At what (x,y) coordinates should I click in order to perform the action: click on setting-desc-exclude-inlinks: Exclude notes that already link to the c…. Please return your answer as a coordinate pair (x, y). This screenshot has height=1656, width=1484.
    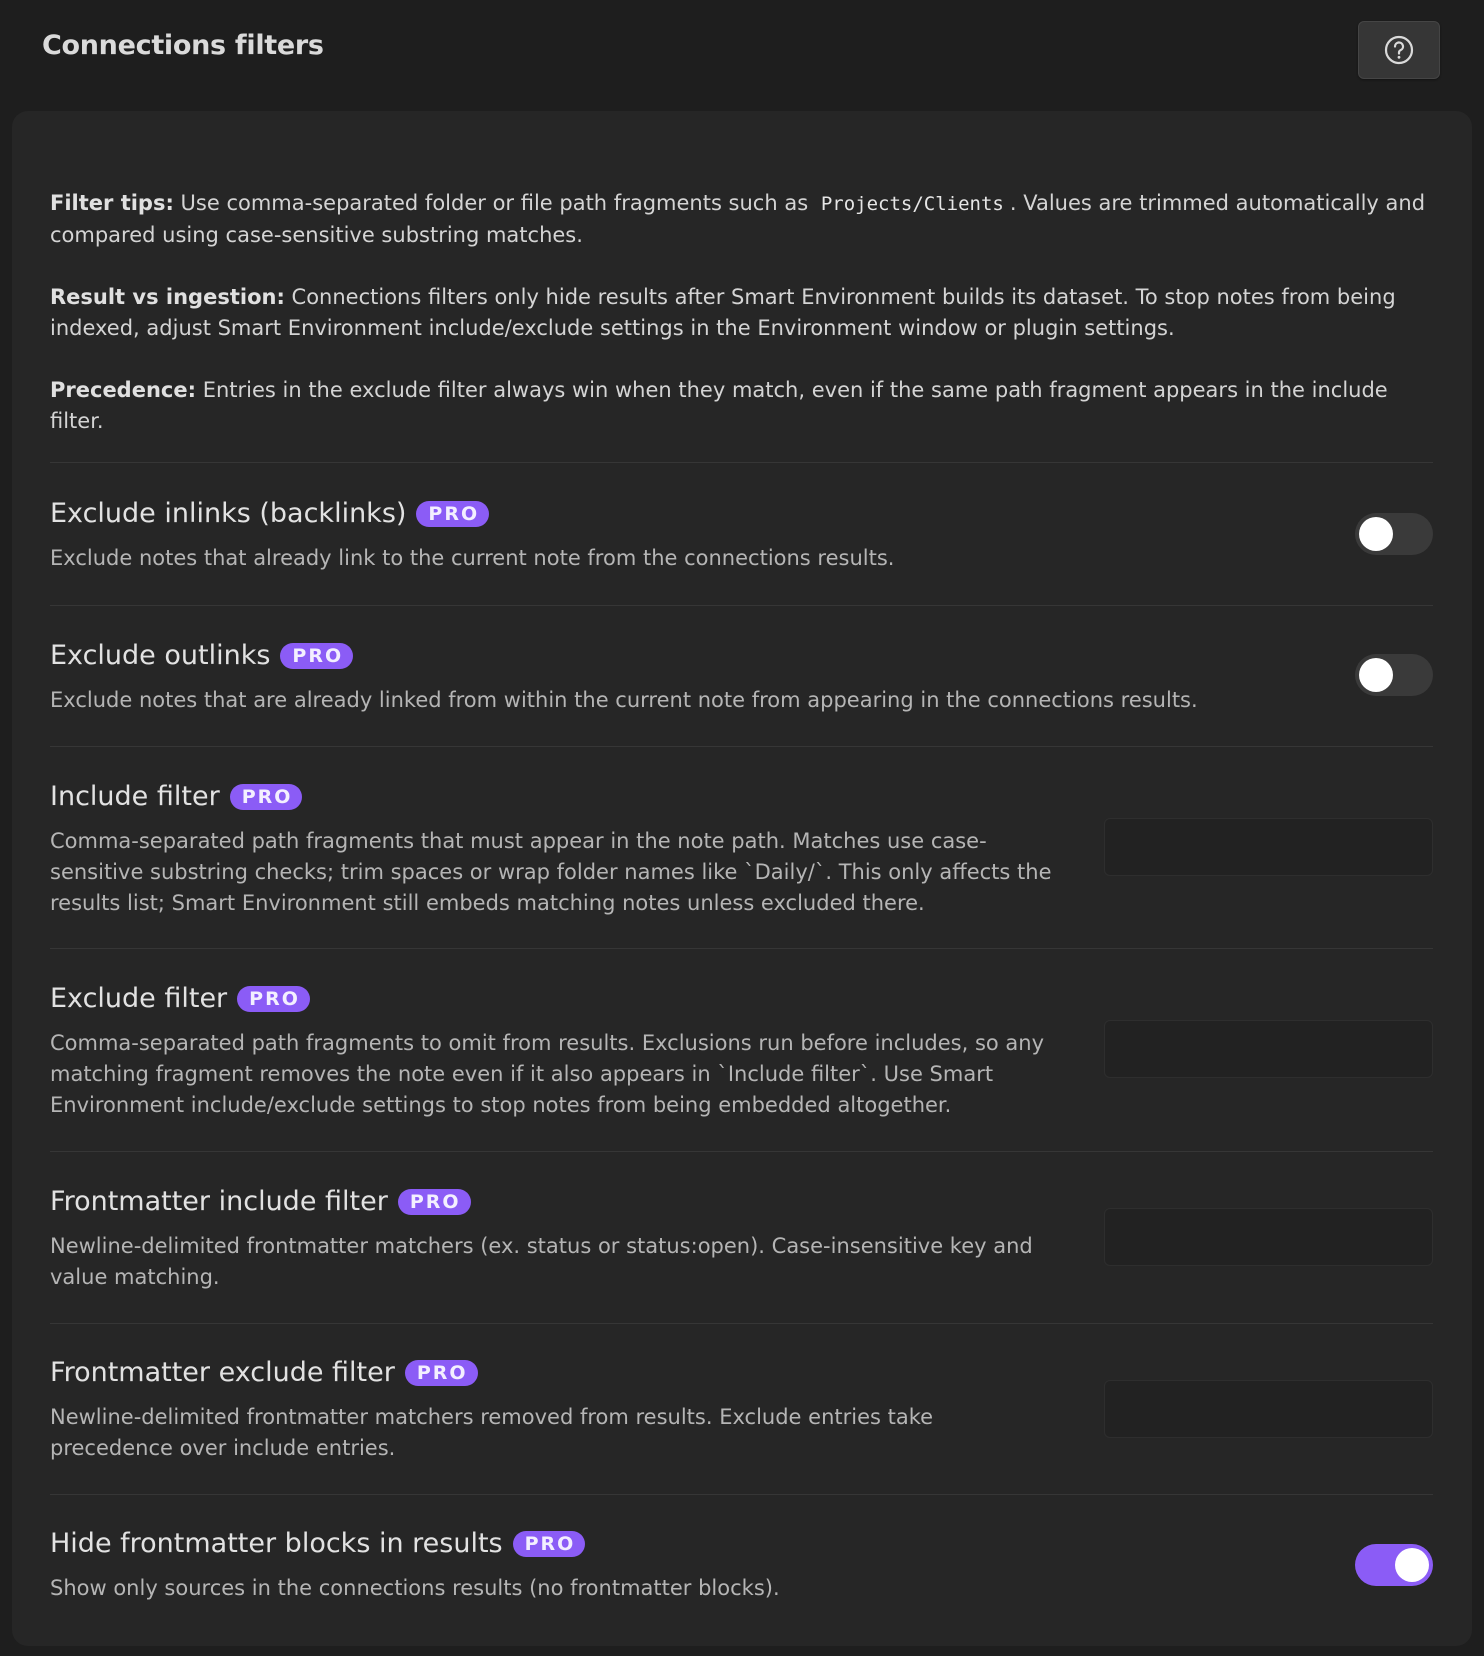
    Looking at the image, I should click on (472, 558).